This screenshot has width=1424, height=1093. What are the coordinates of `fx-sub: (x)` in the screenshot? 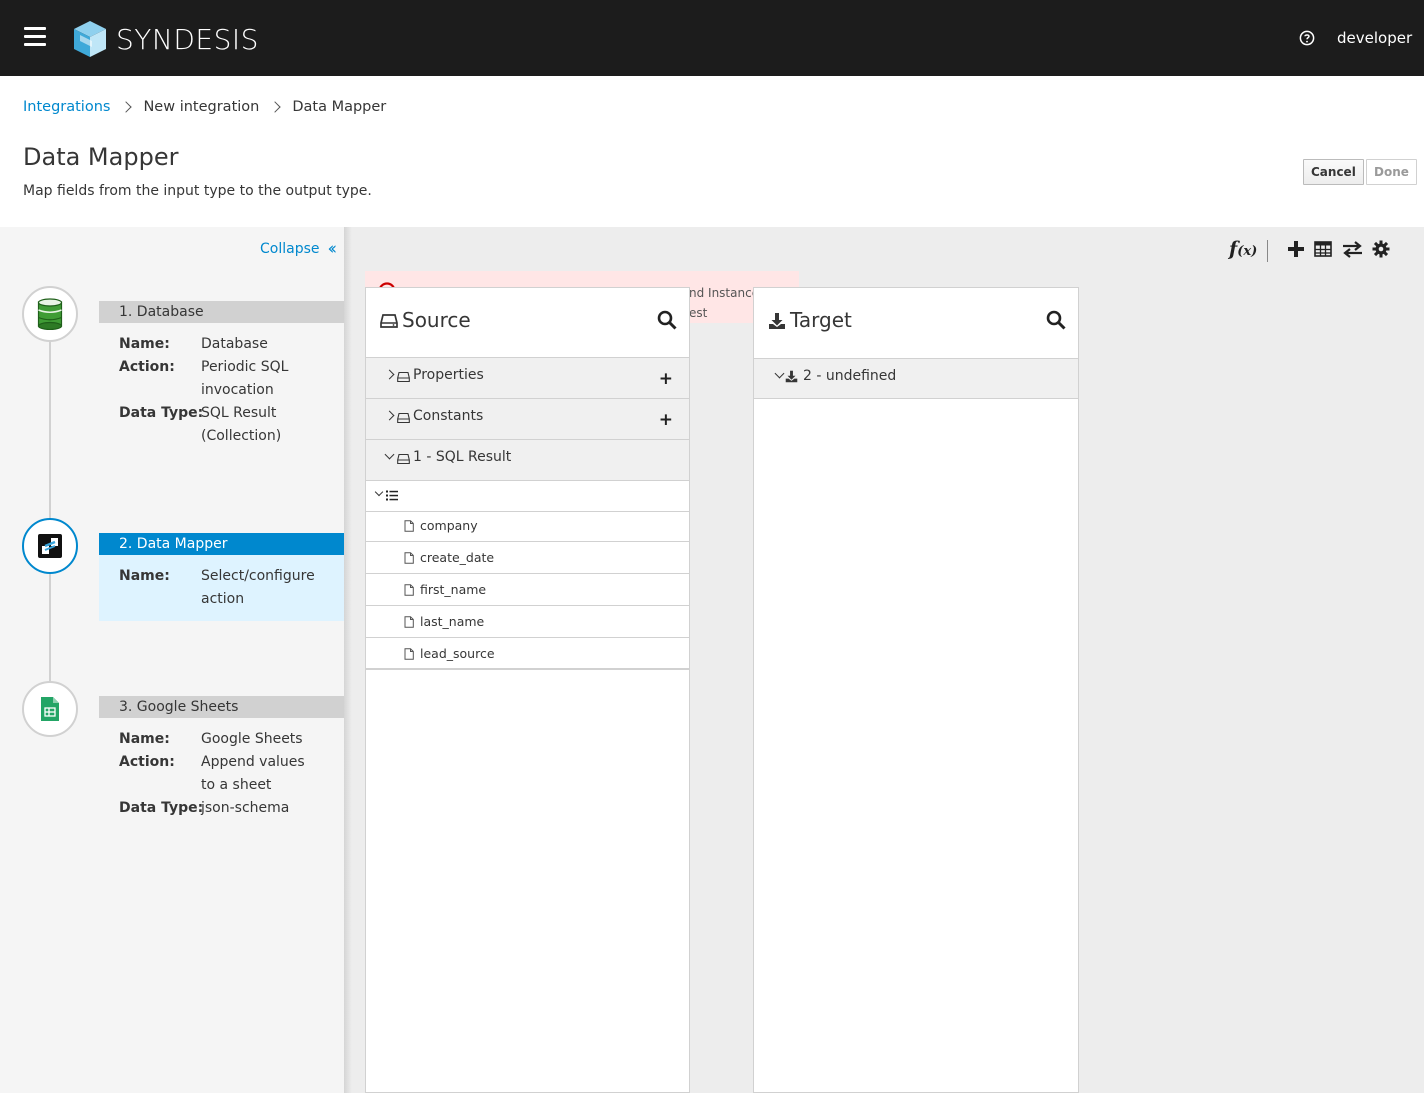 It's located at (1247, 251).